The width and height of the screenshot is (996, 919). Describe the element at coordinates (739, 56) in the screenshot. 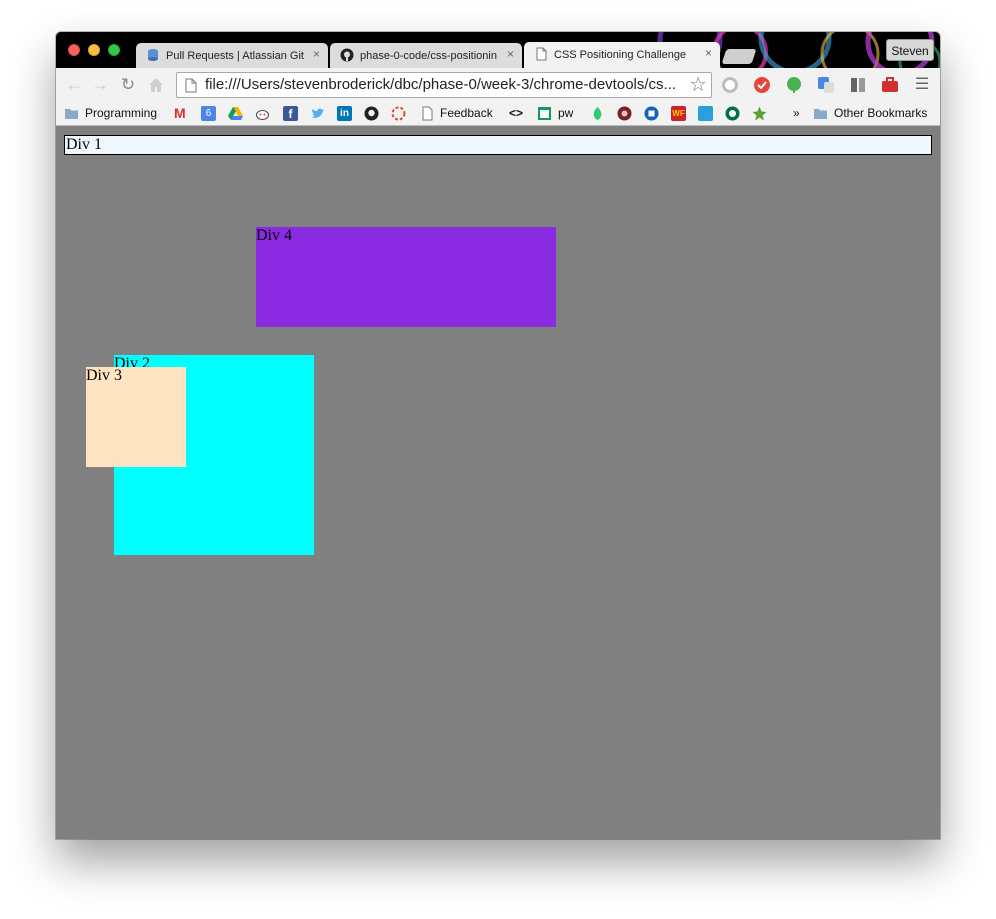

I see `new-tab-button` at that location.